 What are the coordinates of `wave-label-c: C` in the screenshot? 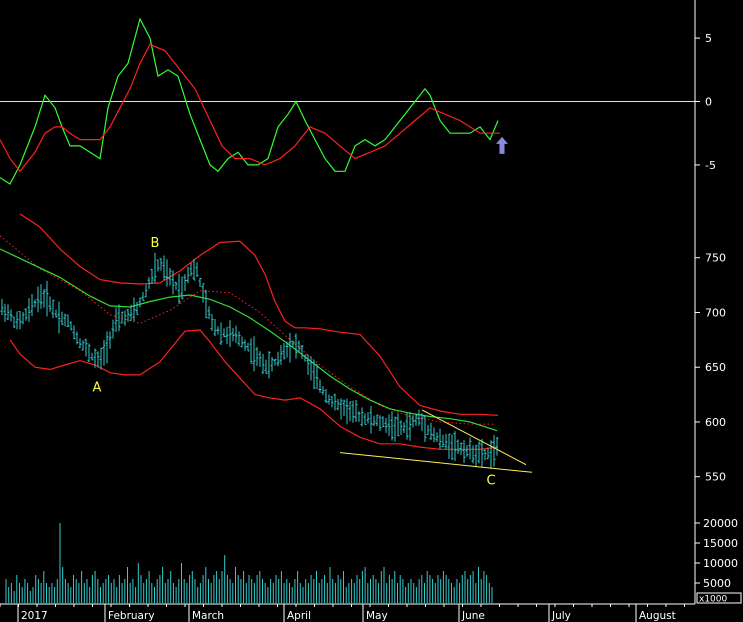 It's located at (490, 480).